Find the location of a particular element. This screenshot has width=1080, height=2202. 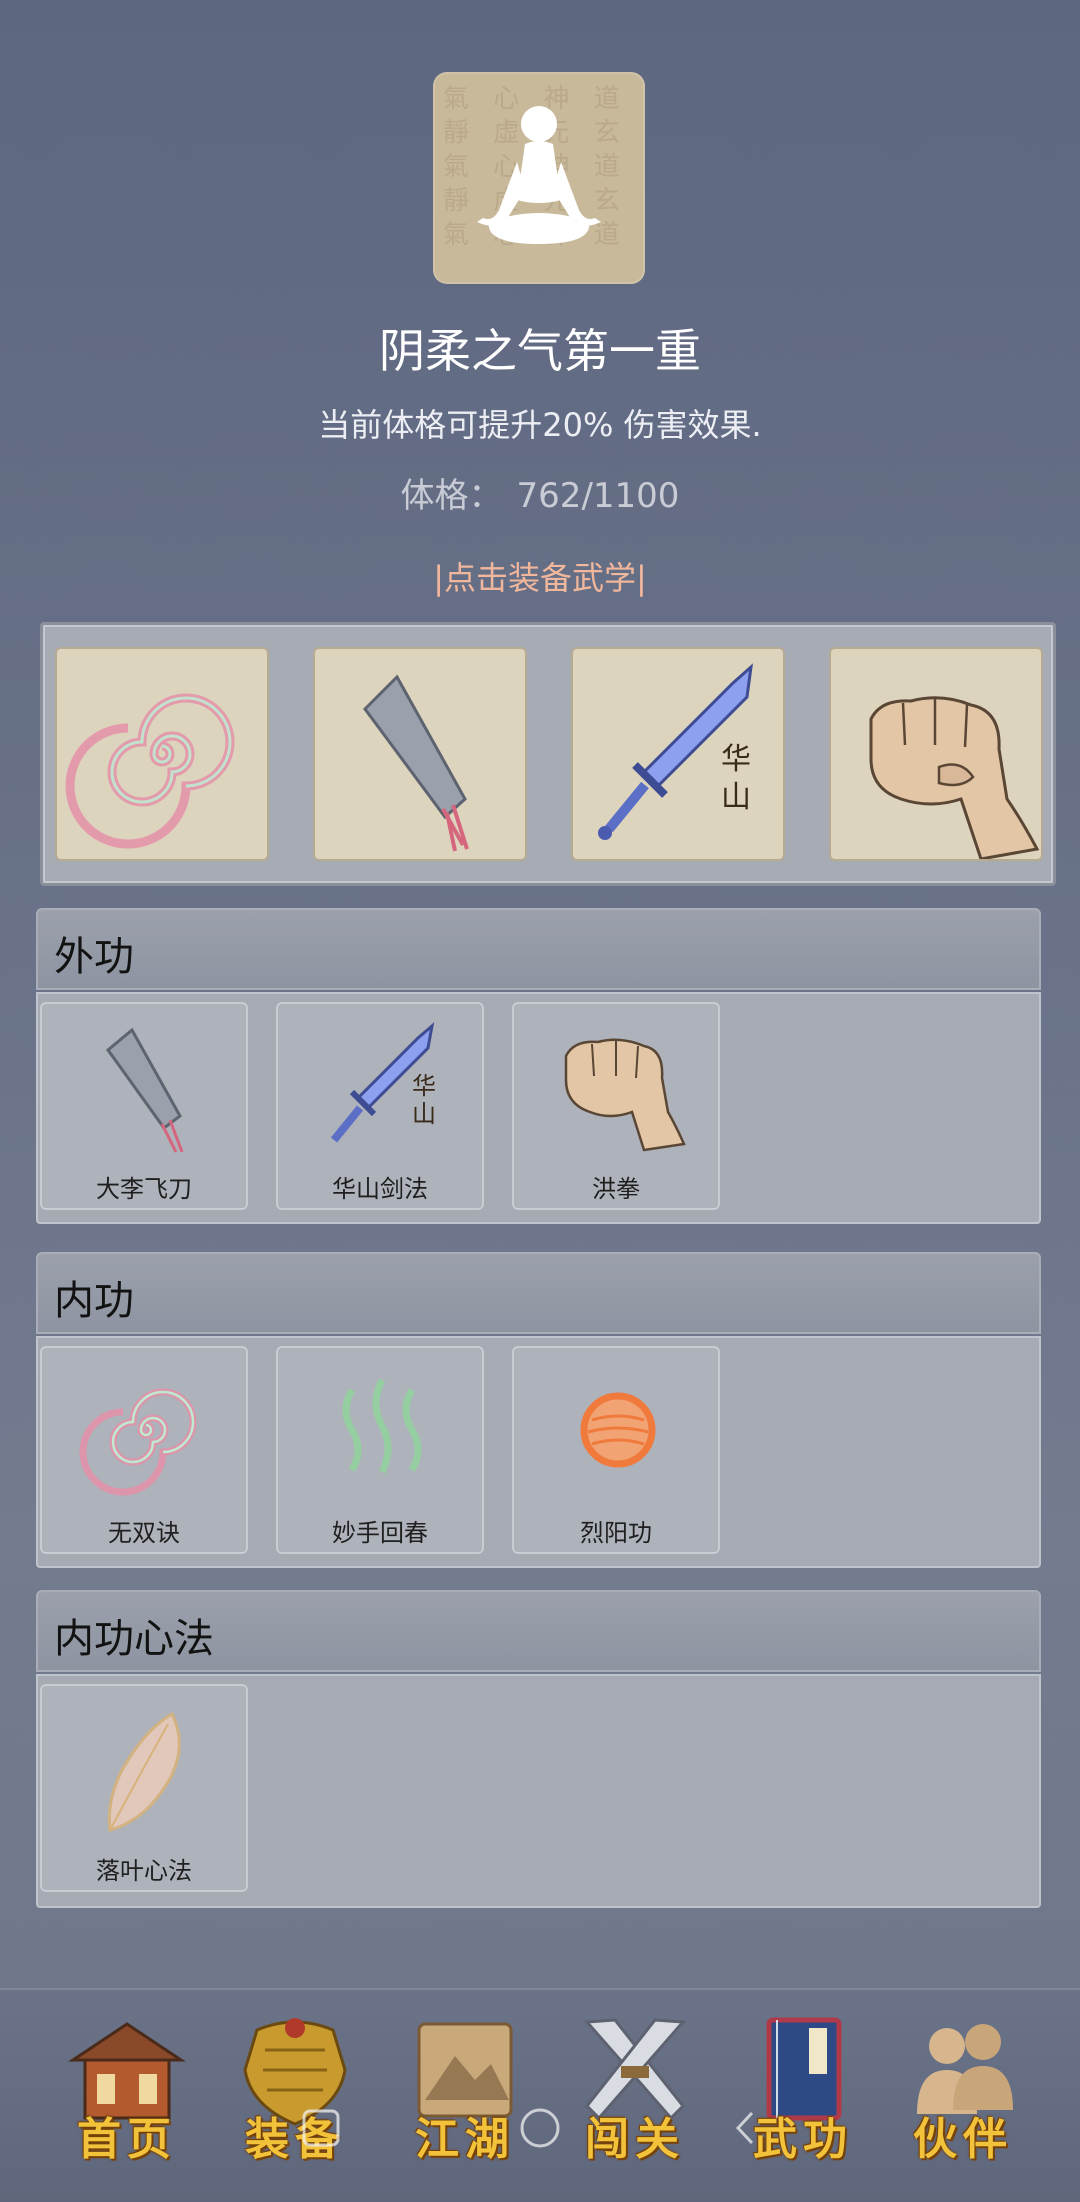

nav-label: 首页 is located at coordinates (127, 2139).